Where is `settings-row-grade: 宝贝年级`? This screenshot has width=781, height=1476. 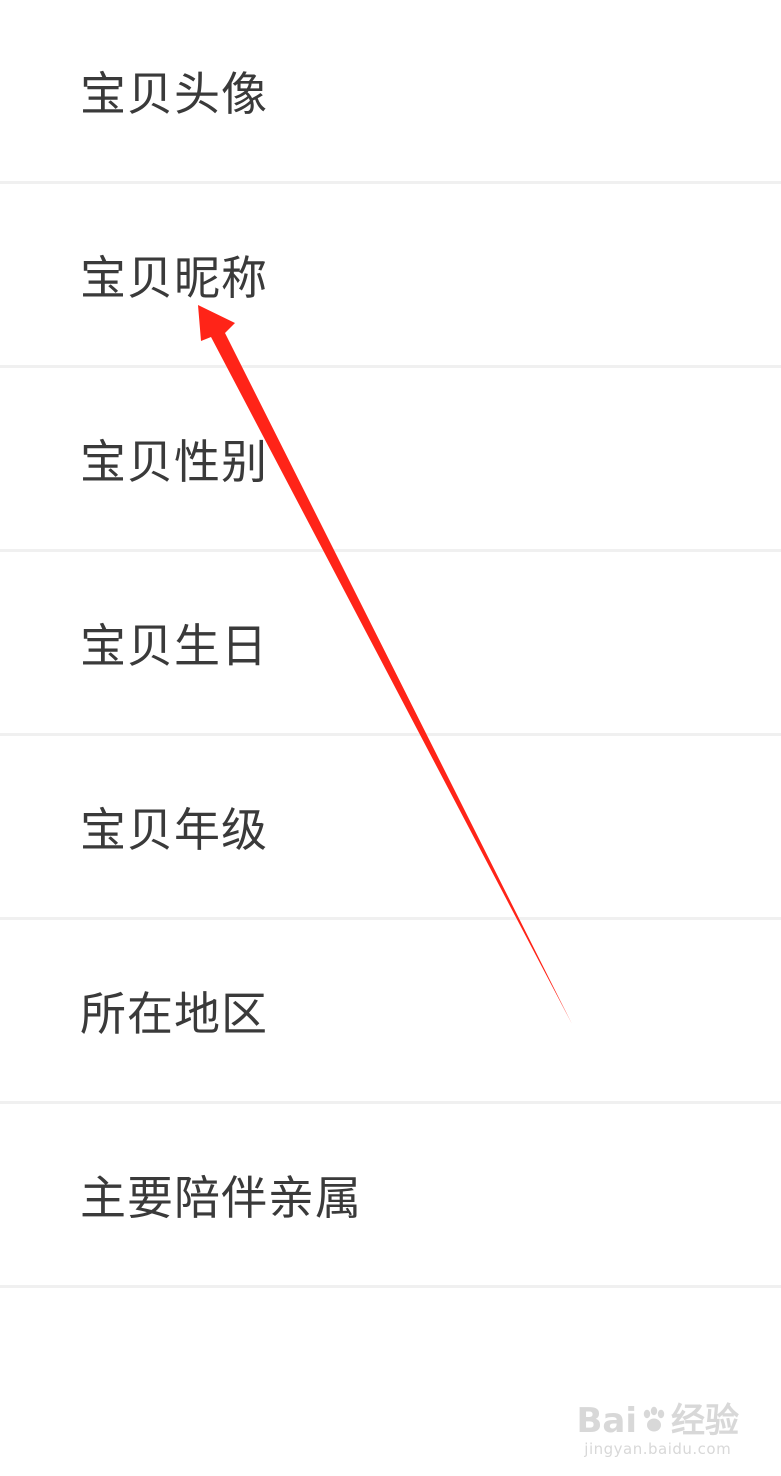 settings-row-grade: 宝贝年级 is located at coordinates (390, 828).